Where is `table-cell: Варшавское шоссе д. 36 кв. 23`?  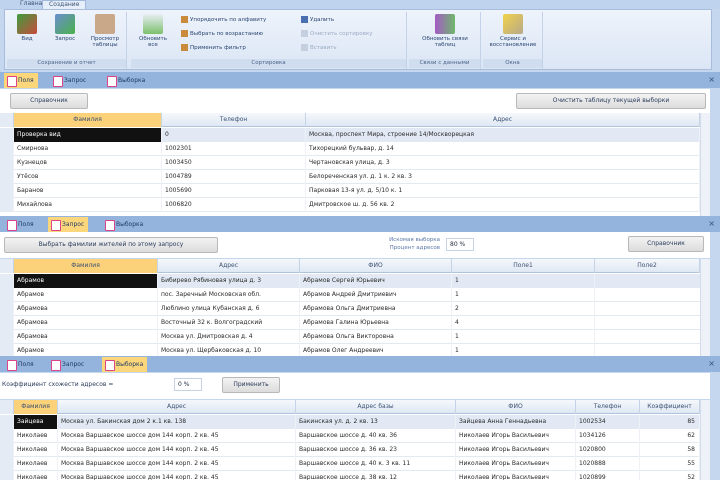
table-cell: Варшавское шоссе д. 36 кв. 23 is located at coordinates (376, 450).